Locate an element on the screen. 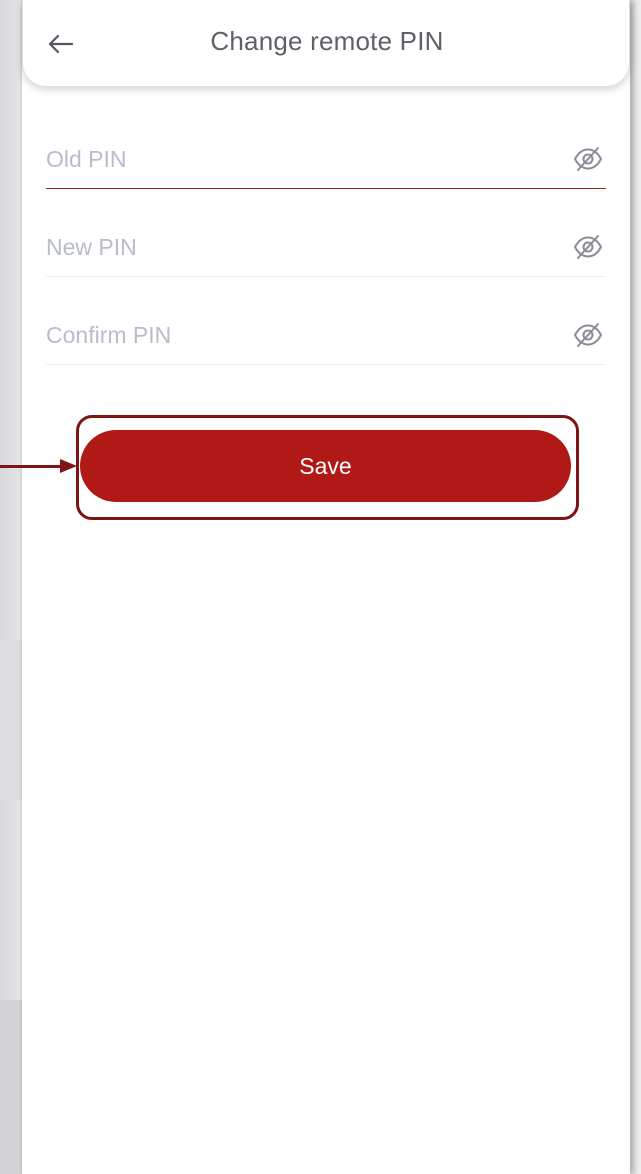  old-pin-field is located at coordinates (326, 159).